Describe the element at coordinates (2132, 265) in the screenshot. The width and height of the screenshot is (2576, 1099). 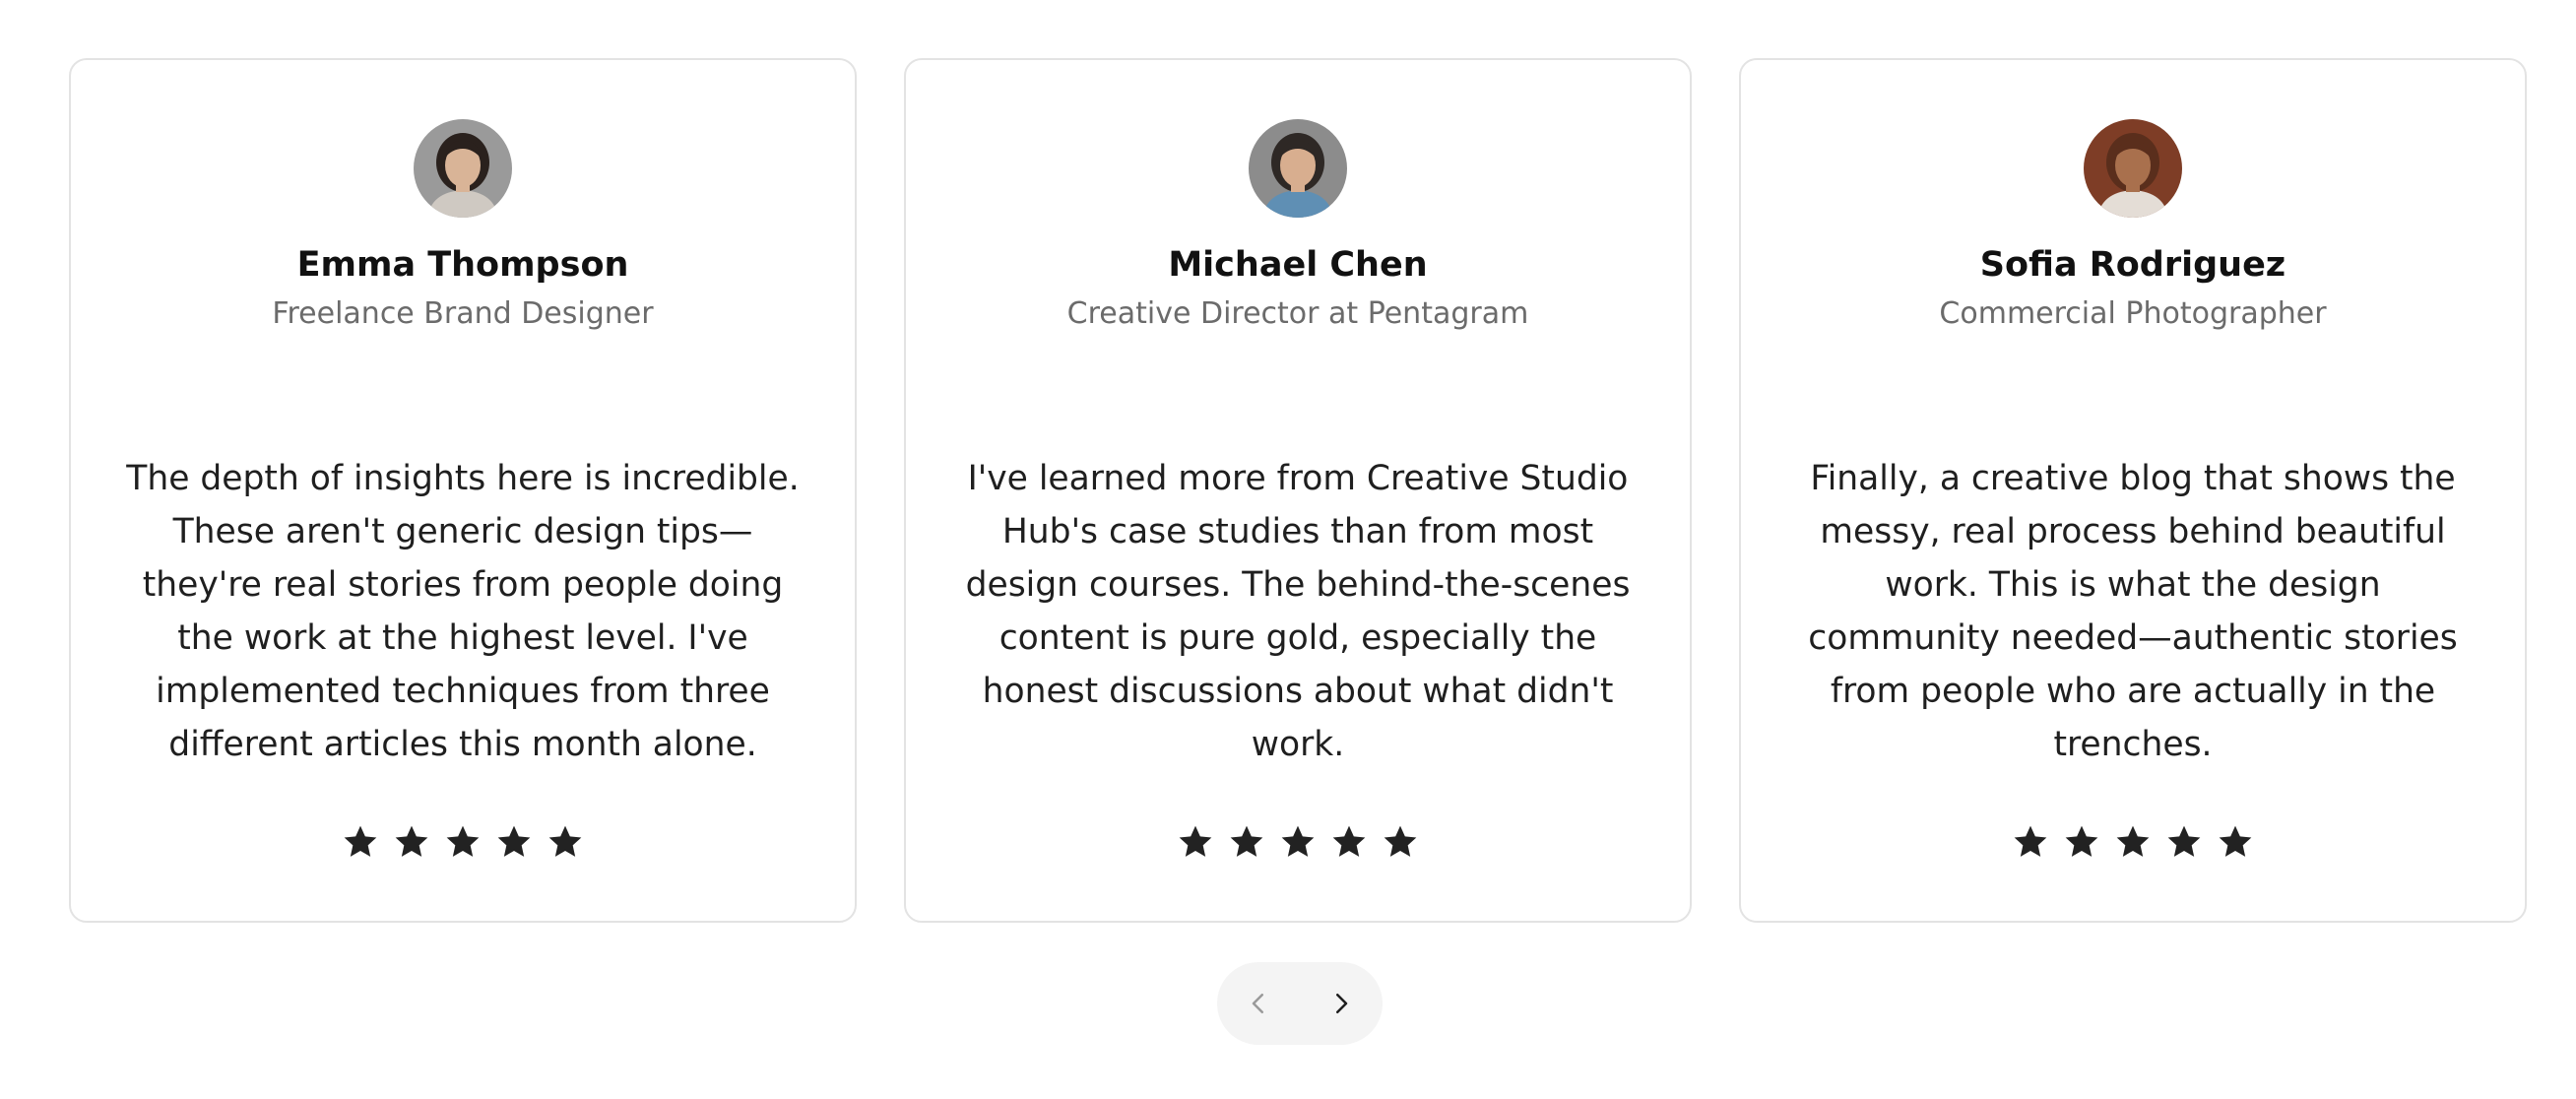
I see `reviewer-name: Sofia Rodriguez` at that location.